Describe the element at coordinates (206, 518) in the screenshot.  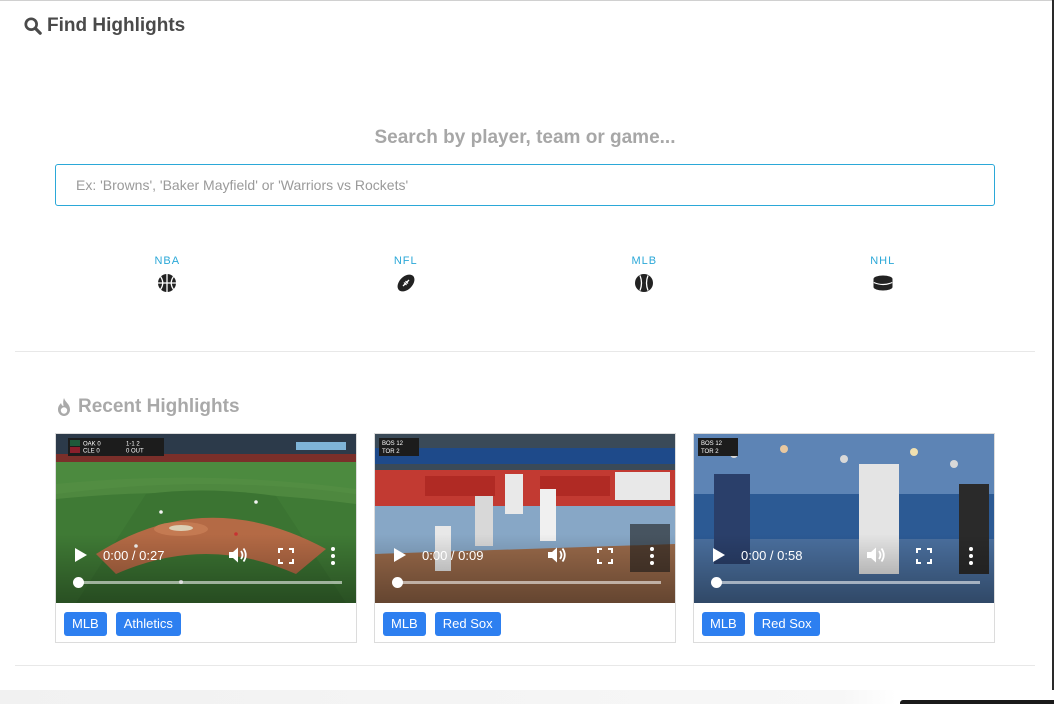
I see `video-player: OAK 0 CLE 0 1-1 2 0 OUT 0:00 / 0:27` at that location.